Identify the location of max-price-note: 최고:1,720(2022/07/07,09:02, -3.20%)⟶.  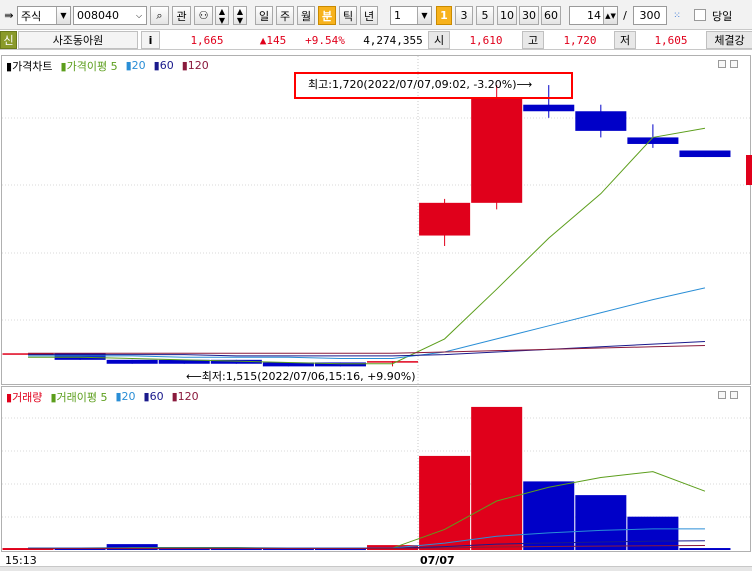
(420, 84).